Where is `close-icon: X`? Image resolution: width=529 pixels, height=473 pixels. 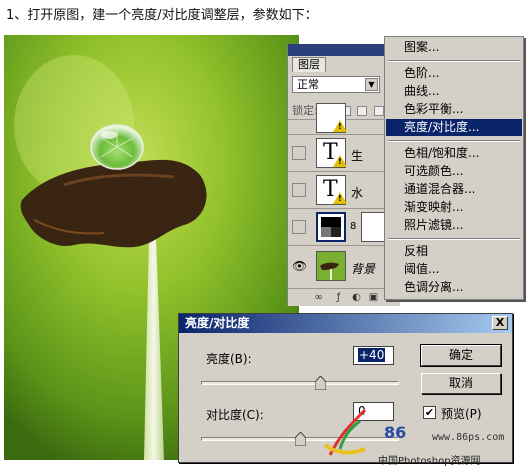 close-icon: X is located at coordinates (500, 323).